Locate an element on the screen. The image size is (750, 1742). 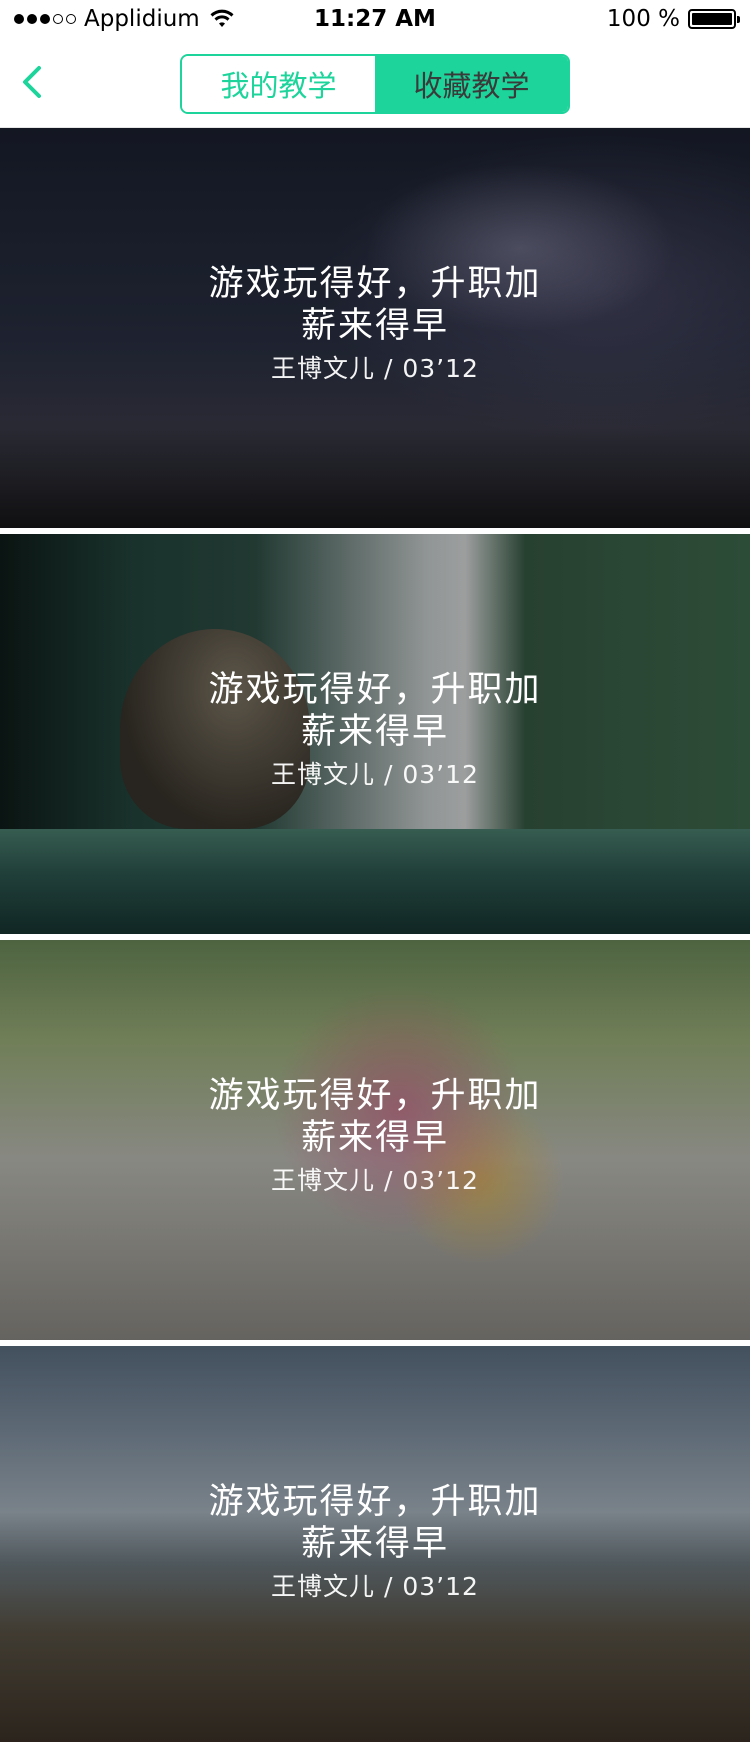
battery-icon is located at coordinates (714, 19).